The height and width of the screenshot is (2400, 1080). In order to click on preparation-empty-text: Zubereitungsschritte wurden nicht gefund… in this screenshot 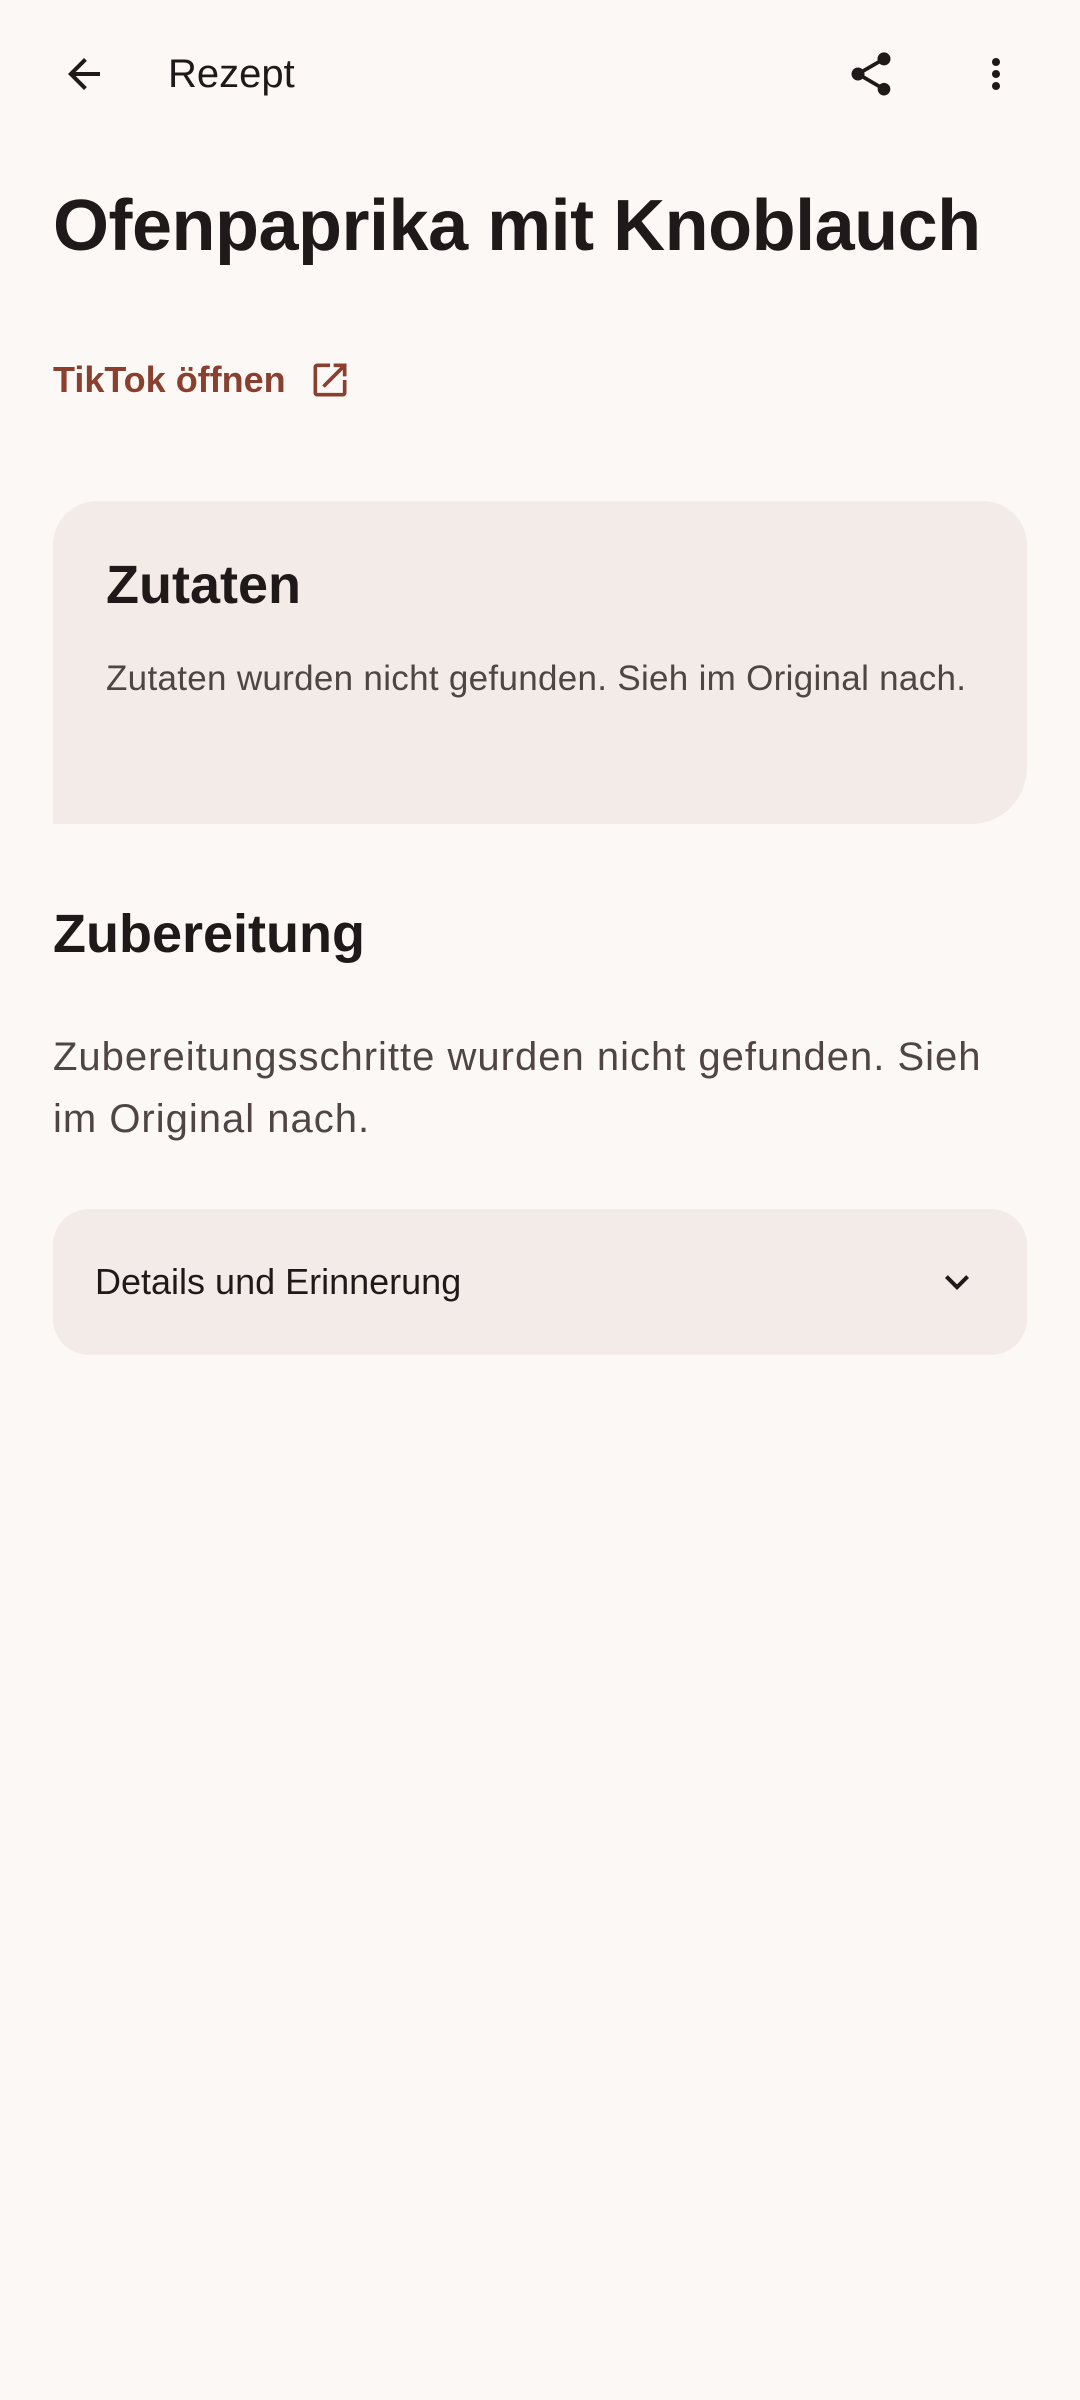, I will do `click(517, 1088)`.